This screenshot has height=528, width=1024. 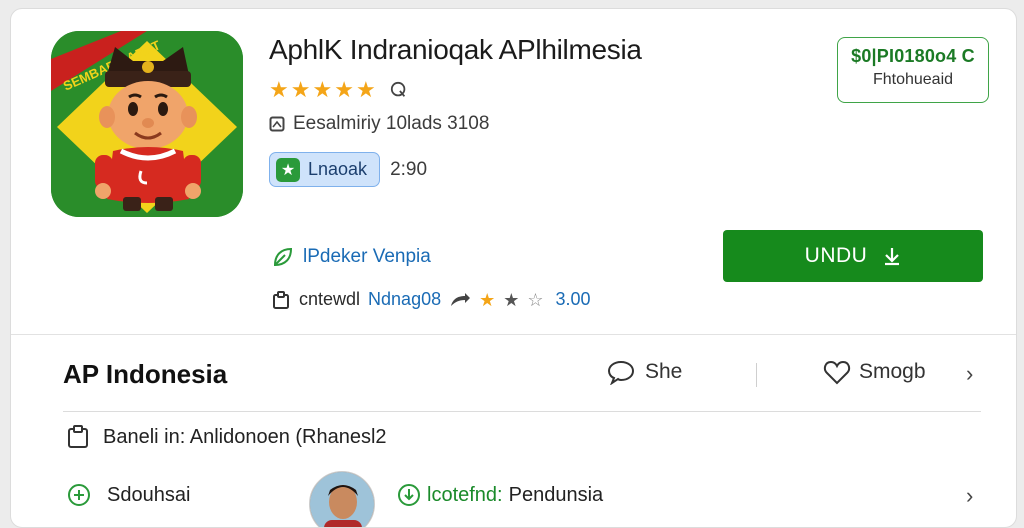 I want to click on install-label: UNDU, so click(x=836, y=255).